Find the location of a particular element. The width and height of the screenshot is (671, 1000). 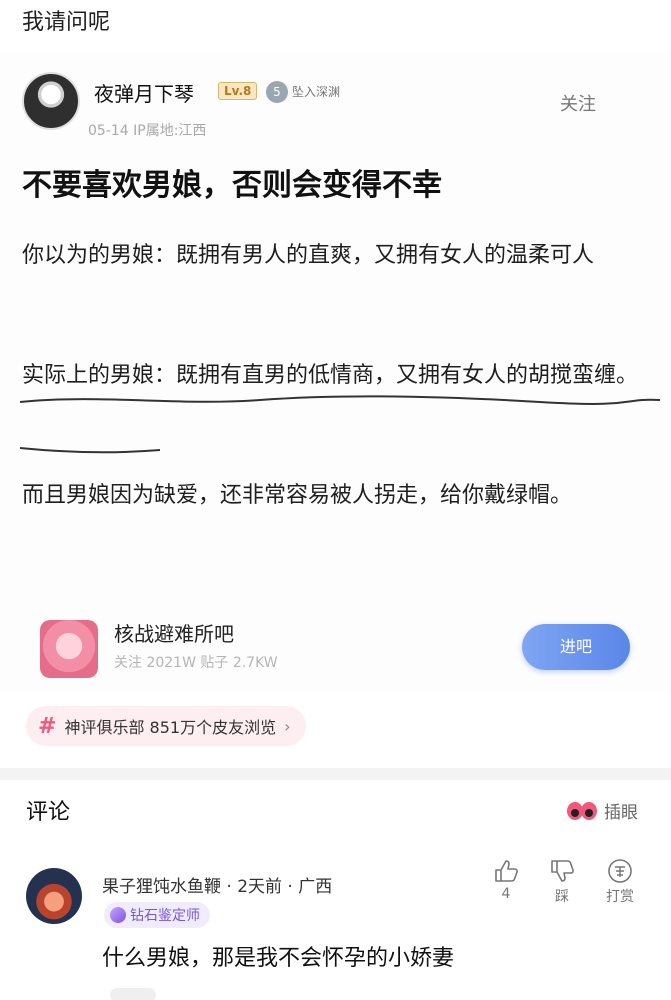

post-headline: 不要喜欢男娘，否则会变得不幸 is located at coordinates (232, 185).